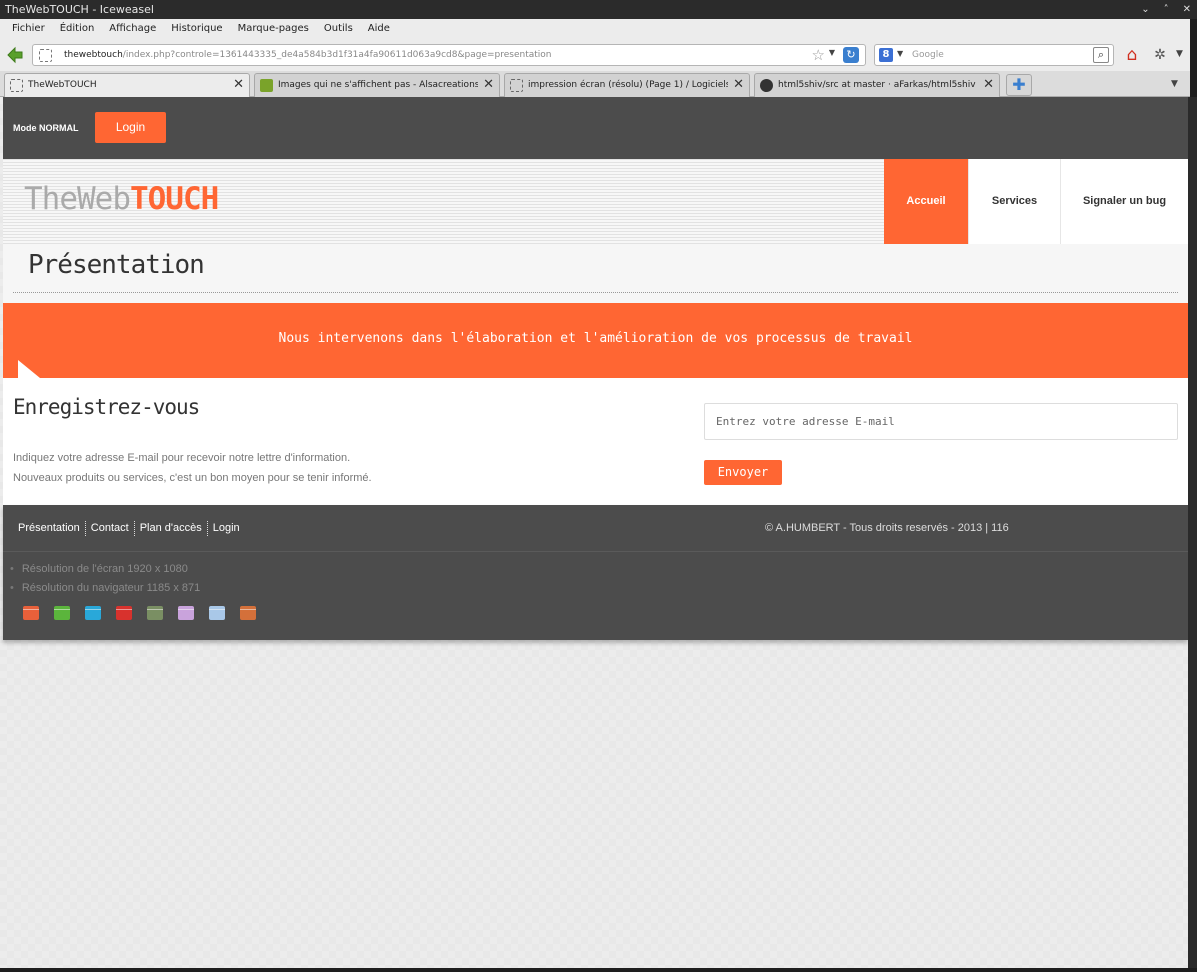  I want to click on new-tab-button: ✚, so click(1019, 85).